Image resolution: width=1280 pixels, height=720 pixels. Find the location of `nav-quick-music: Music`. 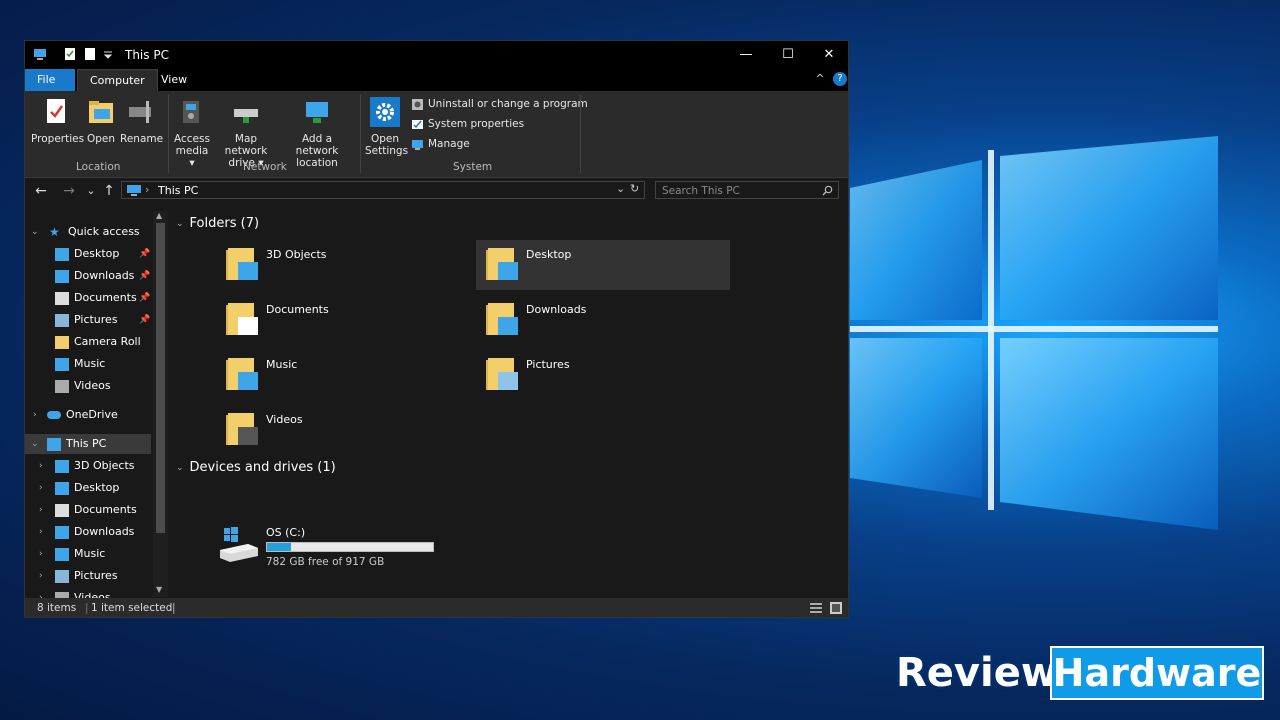

nav-quick-music: Music is located at coordinates (80, 364).